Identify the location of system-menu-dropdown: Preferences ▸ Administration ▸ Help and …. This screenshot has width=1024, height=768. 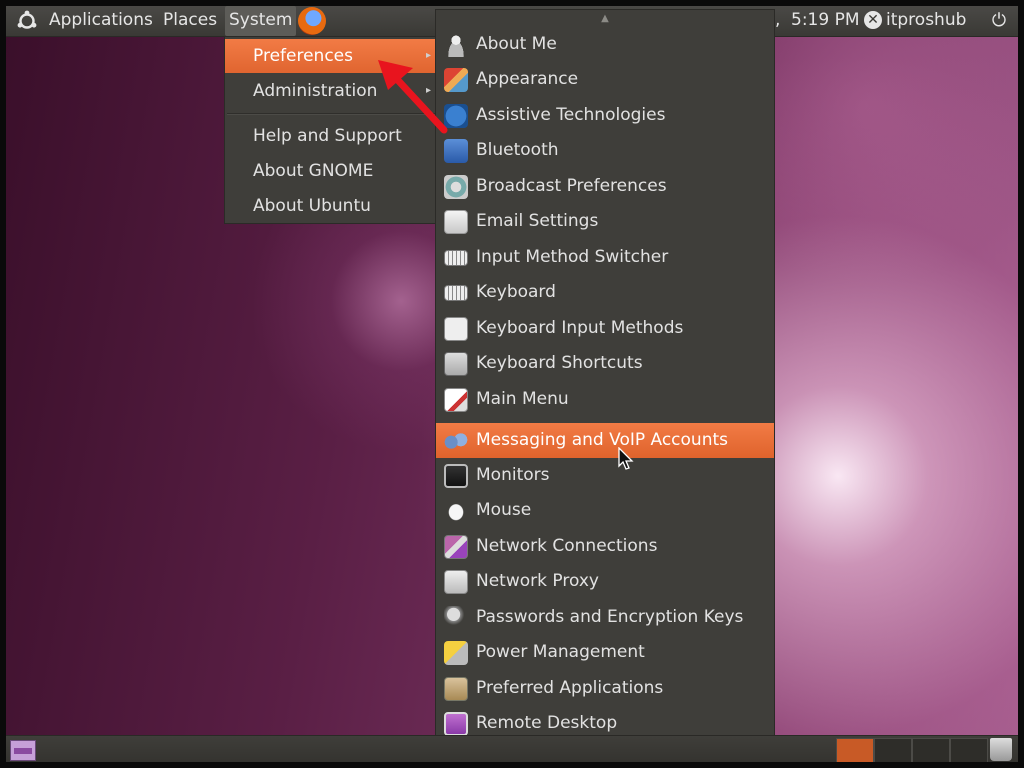
(331, 130).